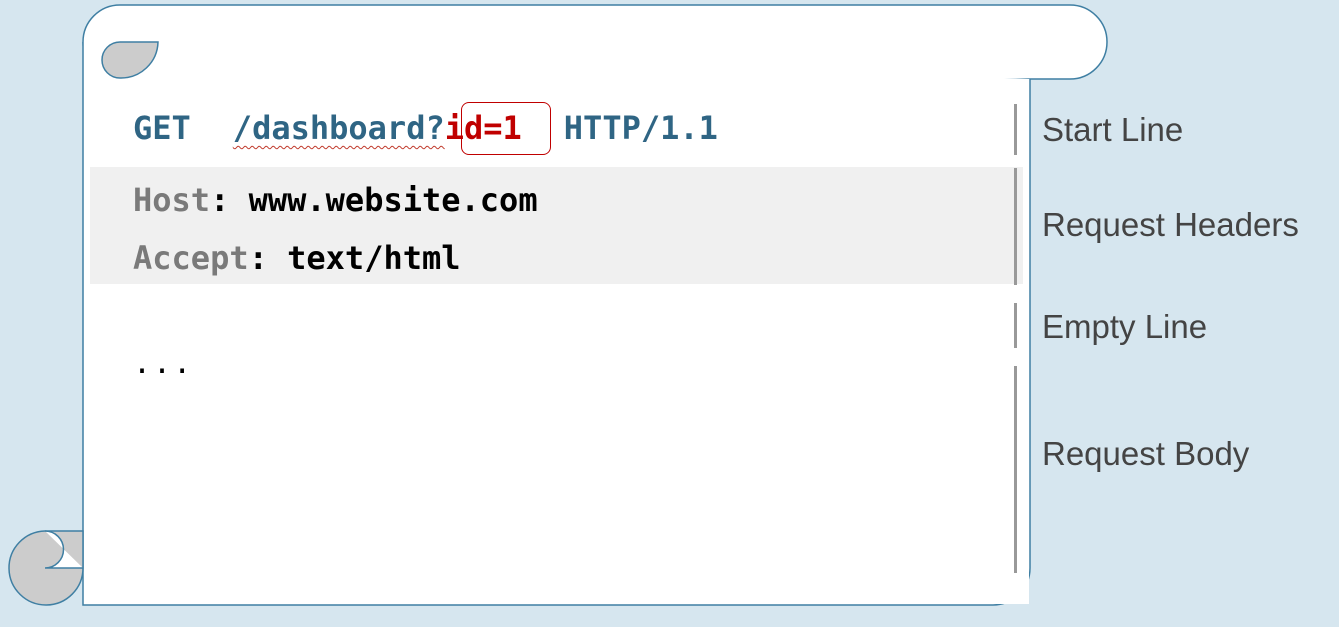 The width and height of the screenshot is (1339, 627). I want to click on header-name: Accept, so click(191, 258).